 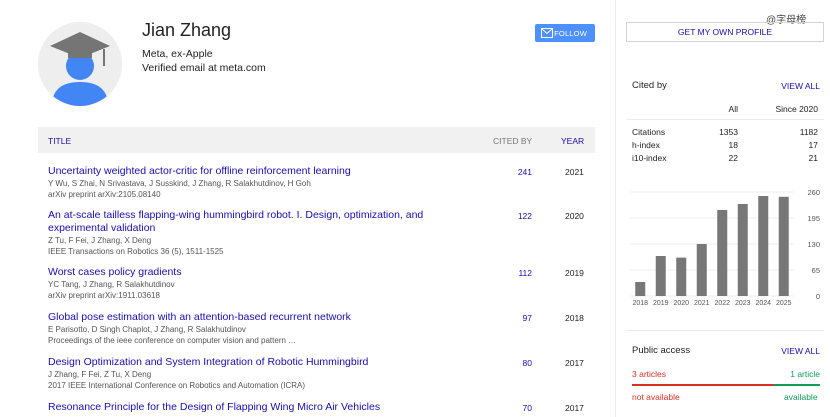 What do you see at coordinates (816, 270) in the screenshot?
I see `chart-y-tick-label: 65` at bounding box center [816, 270].